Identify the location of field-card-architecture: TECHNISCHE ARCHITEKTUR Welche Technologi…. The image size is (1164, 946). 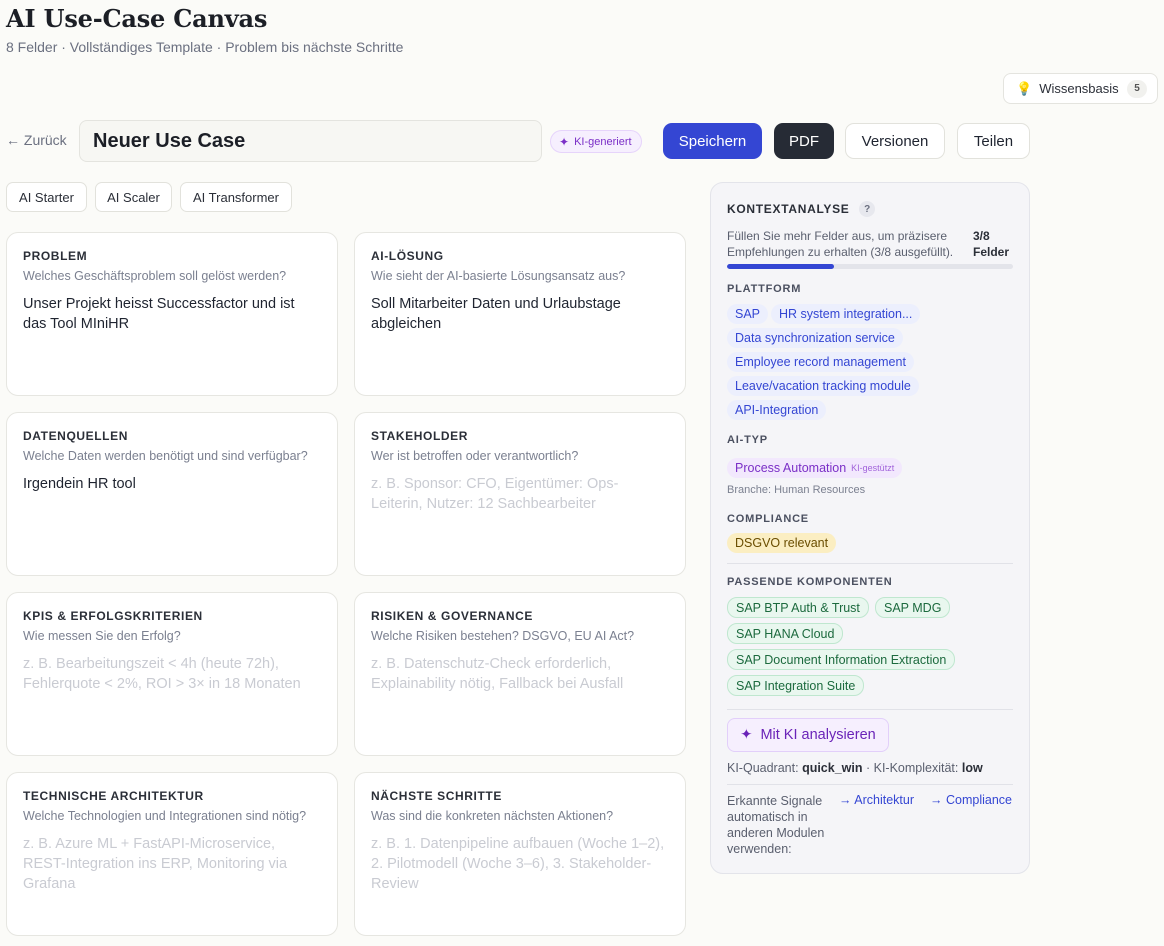
(172, 854).